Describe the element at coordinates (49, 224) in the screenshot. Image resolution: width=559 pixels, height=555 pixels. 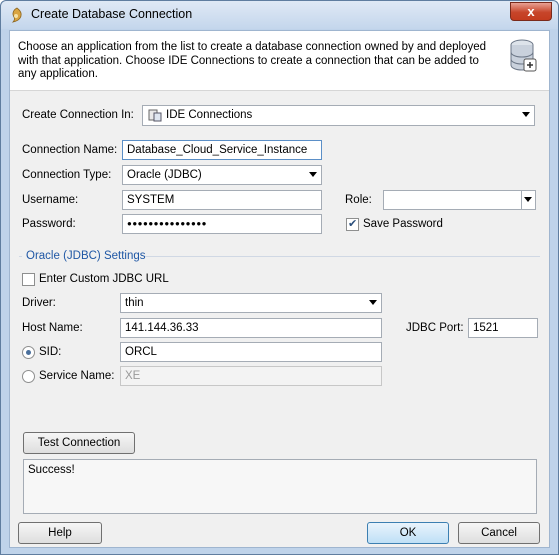
I see `password-label: Password:` at that location.